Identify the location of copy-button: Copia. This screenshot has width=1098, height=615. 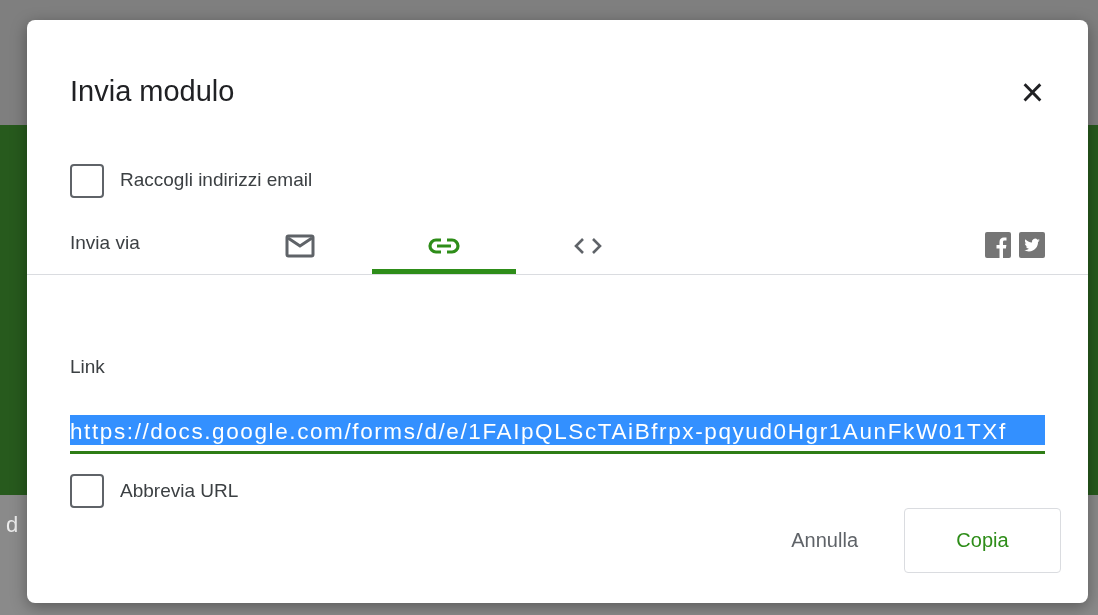
(982, 540).